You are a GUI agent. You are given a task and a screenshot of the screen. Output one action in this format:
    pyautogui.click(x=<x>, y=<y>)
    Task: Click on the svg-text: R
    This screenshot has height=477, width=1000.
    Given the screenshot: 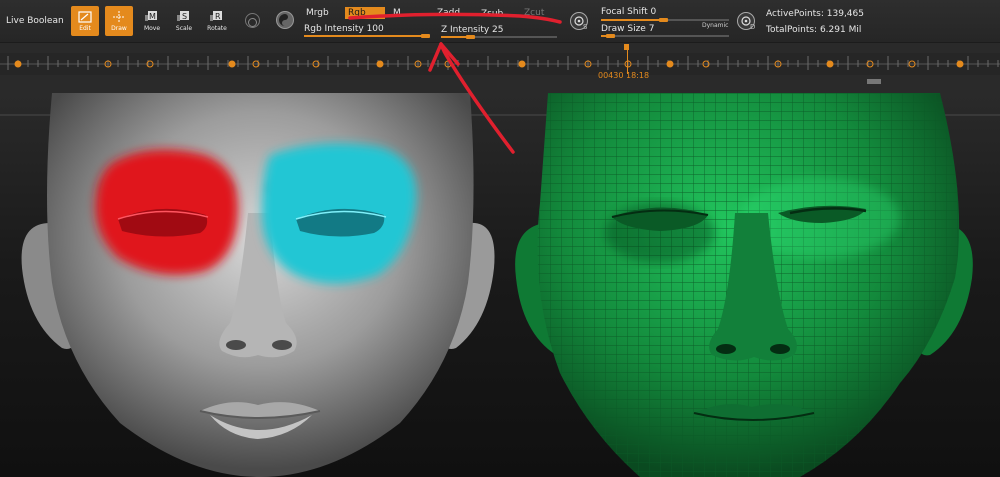 What is the action you would take?
    pyautogui.click(x=218, y=16)
    